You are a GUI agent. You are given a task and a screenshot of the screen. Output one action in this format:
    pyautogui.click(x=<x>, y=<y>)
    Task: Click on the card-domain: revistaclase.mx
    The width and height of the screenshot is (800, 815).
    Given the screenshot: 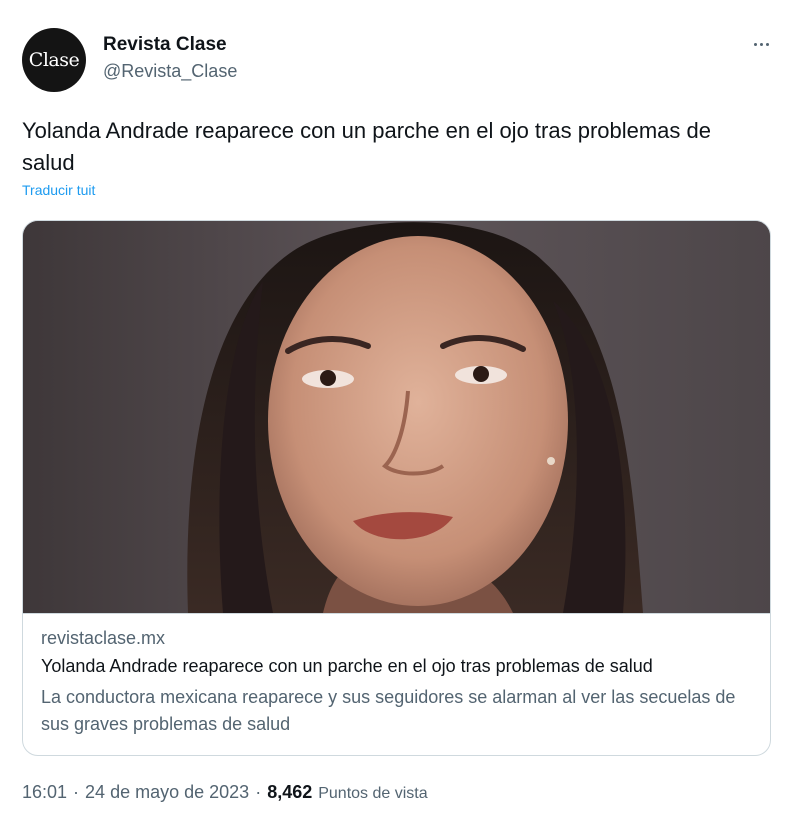 What is the action you would take?
    pyautogui.click(x=103, y=638)
    